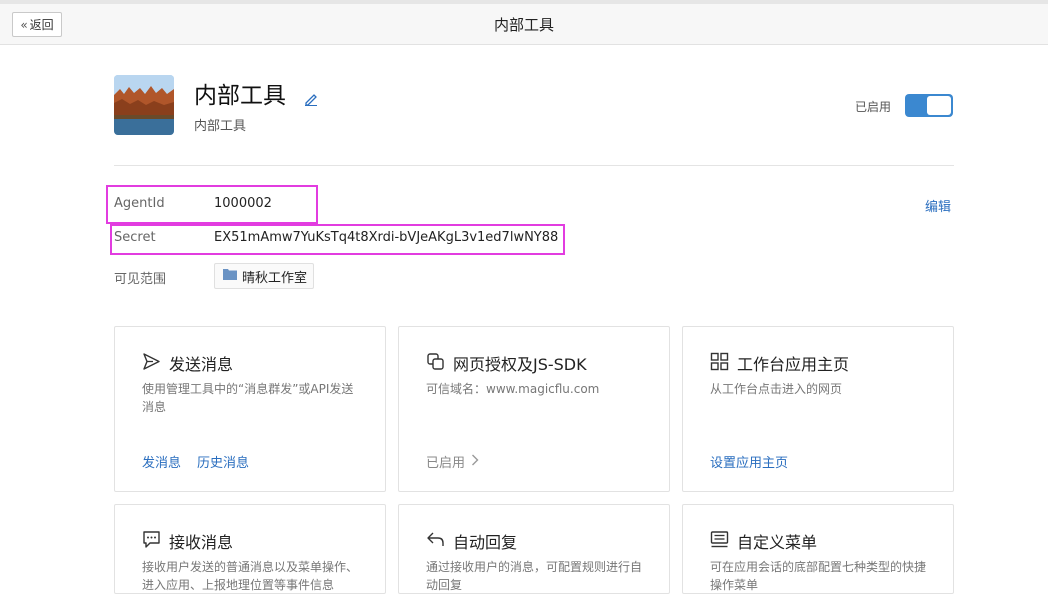 This screenshot has height=594, width=1048. Describe the element at coordinates (144, 105) in the screenshot. I see `app-logo` at that location.